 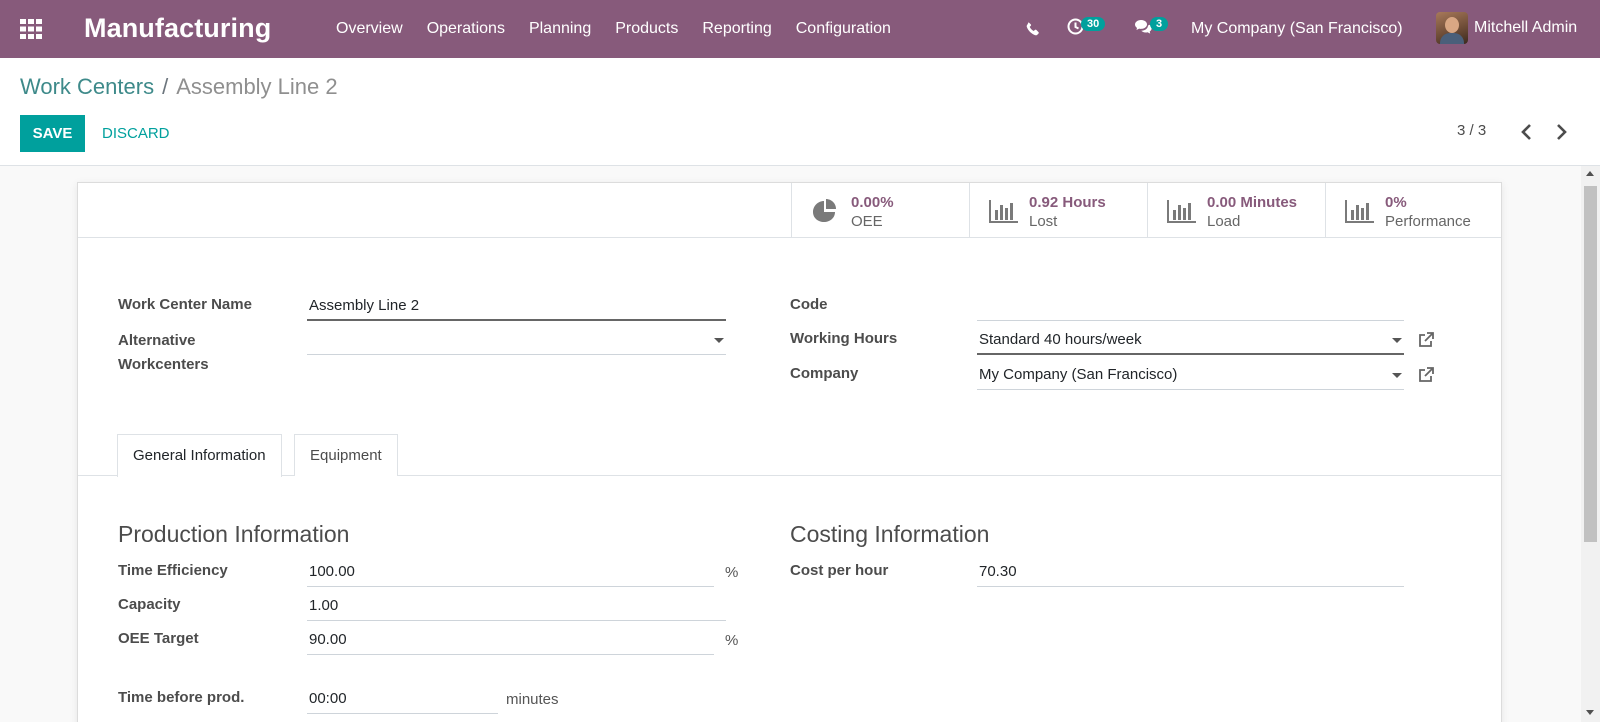 I want to click on save-button: SAVE, so click(x=52, y=133).